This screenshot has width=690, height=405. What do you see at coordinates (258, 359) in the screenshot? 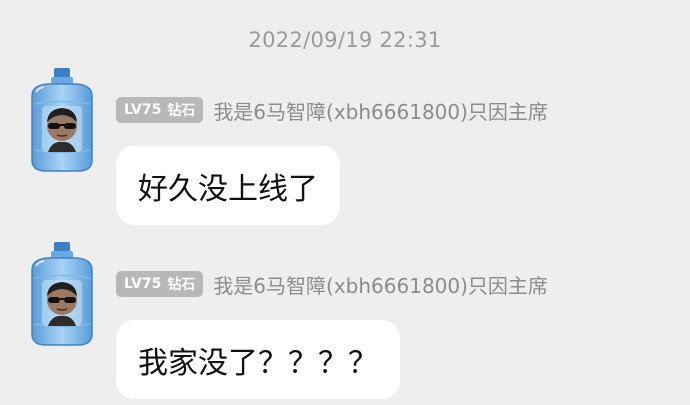
I see `message-bubble: 我家没了？？？？` at bounding box center [258, 359].